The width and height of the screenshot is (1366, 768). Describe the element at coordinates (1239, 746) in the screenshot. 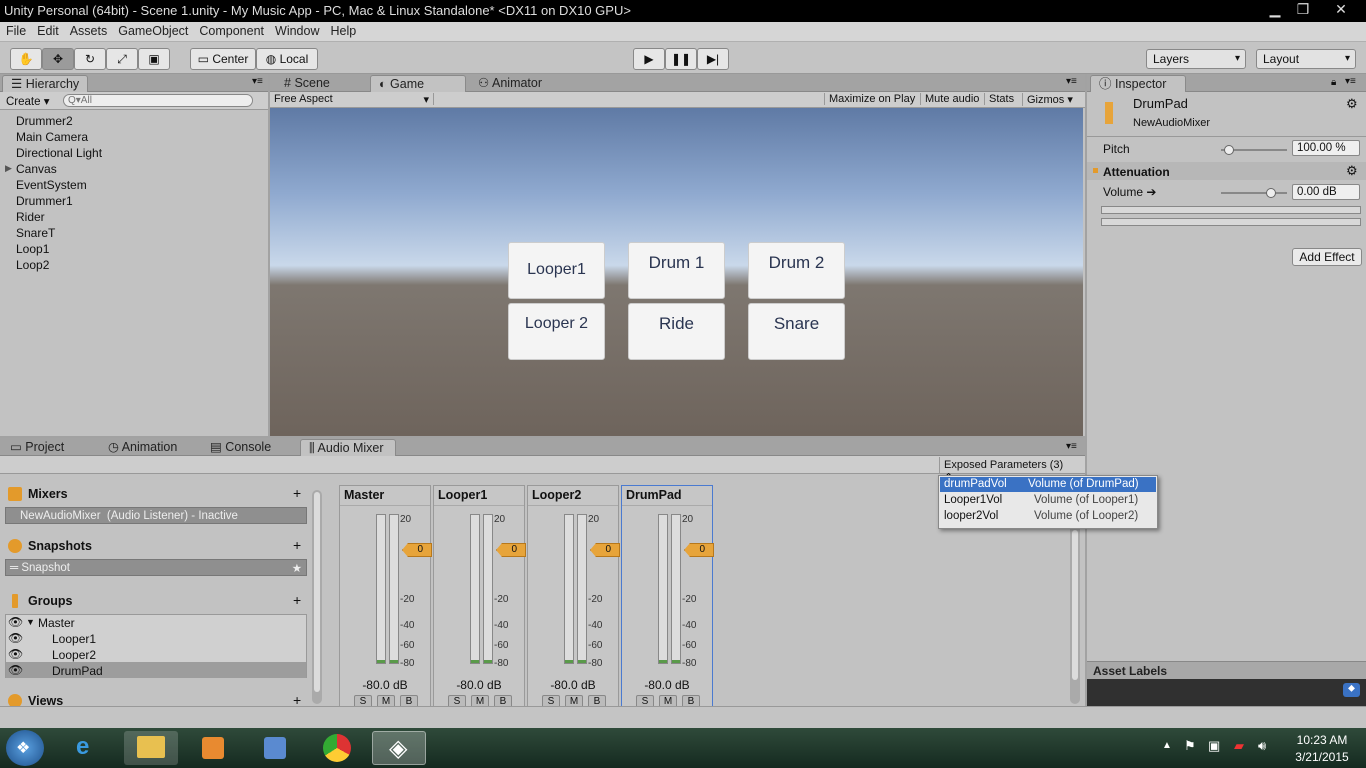

I see `network-icon: ▰` at that location.